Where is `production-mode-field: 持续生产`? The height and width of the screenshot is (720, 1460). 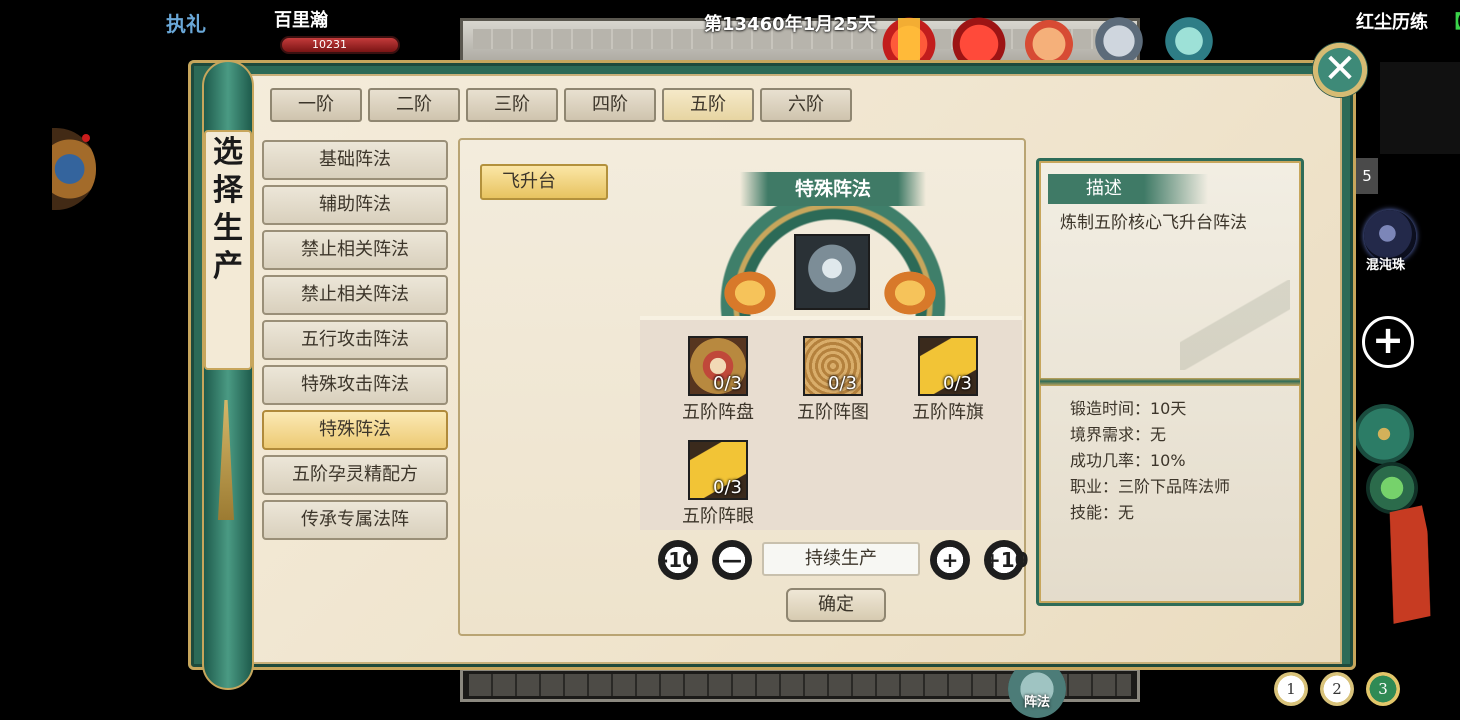
production-mode-field: 持续生产 is located at coordinates (841, 559).